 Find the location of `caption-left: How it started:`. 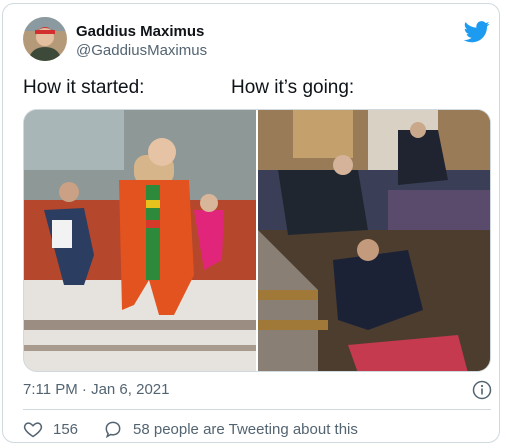

caption-left: How it started: is located at coordinates (84, 87).